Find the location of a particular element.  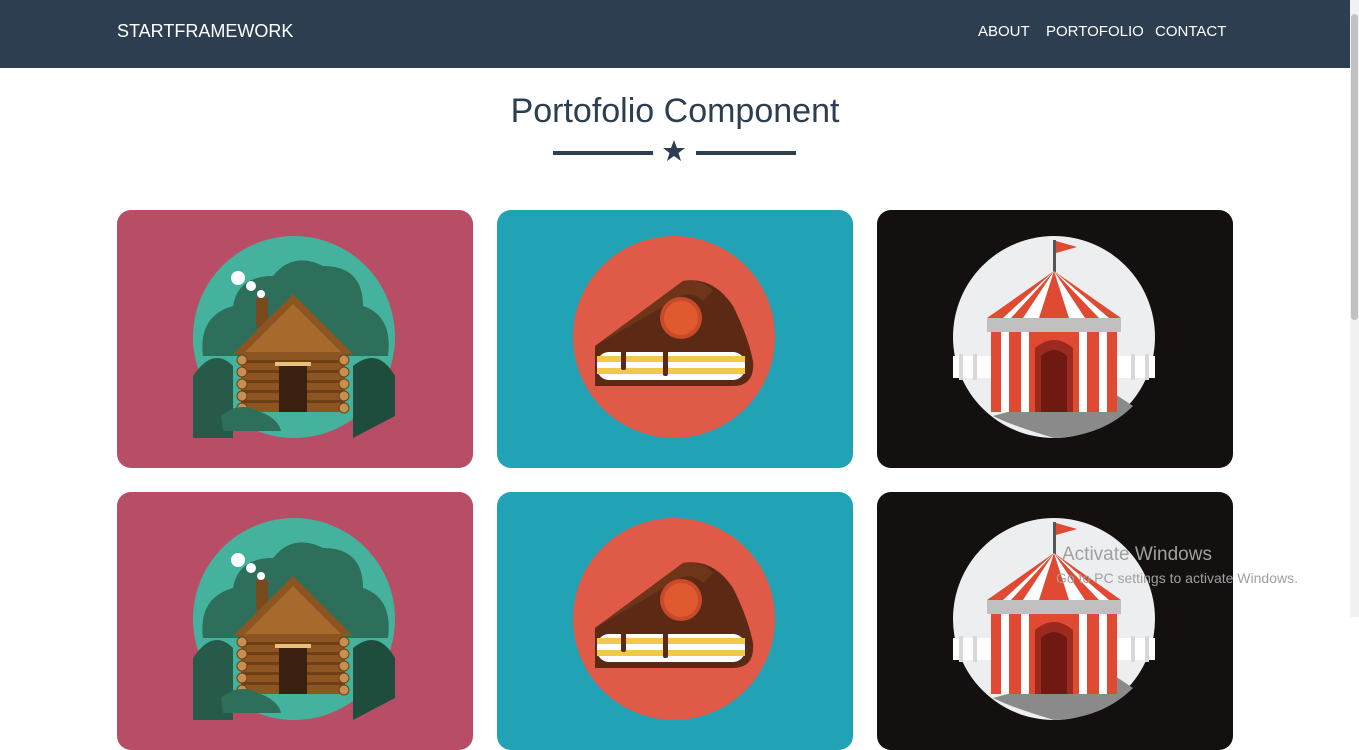

nav-link-contact: CONTACT is located at coordinates (1190, 31).